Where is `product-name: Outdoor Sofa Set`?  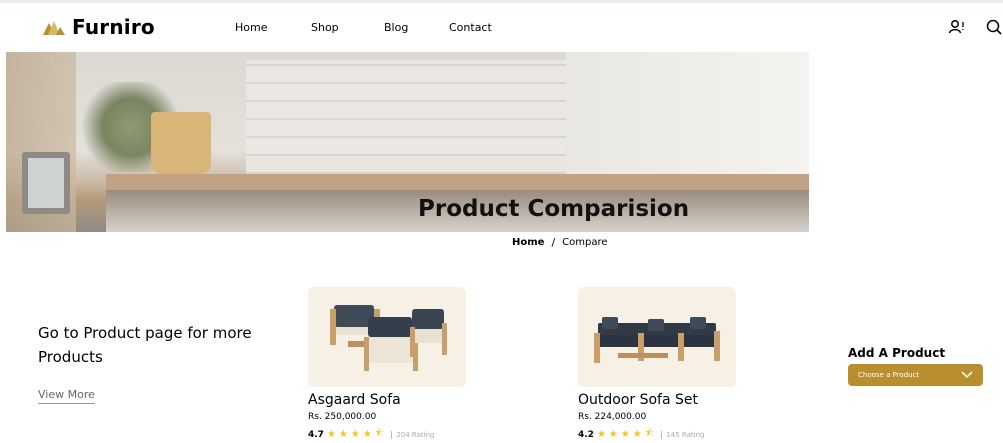
product-name: Outdoor Sofa Set is located at coordinates (658, 400).